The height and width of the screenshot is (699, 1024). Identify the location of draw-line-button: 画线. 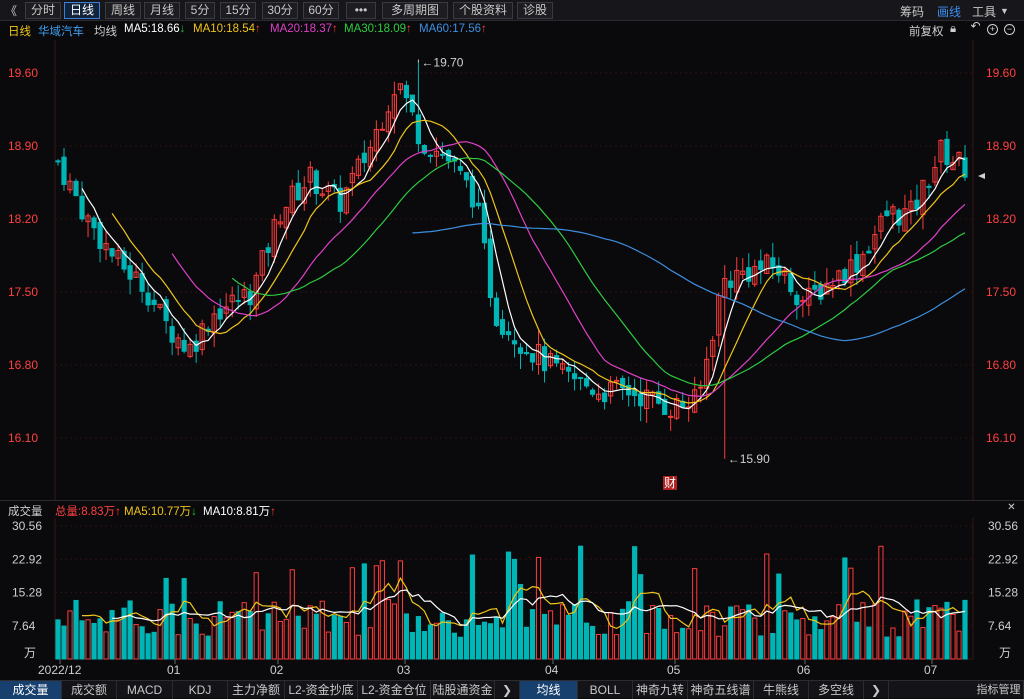
(949, 11).